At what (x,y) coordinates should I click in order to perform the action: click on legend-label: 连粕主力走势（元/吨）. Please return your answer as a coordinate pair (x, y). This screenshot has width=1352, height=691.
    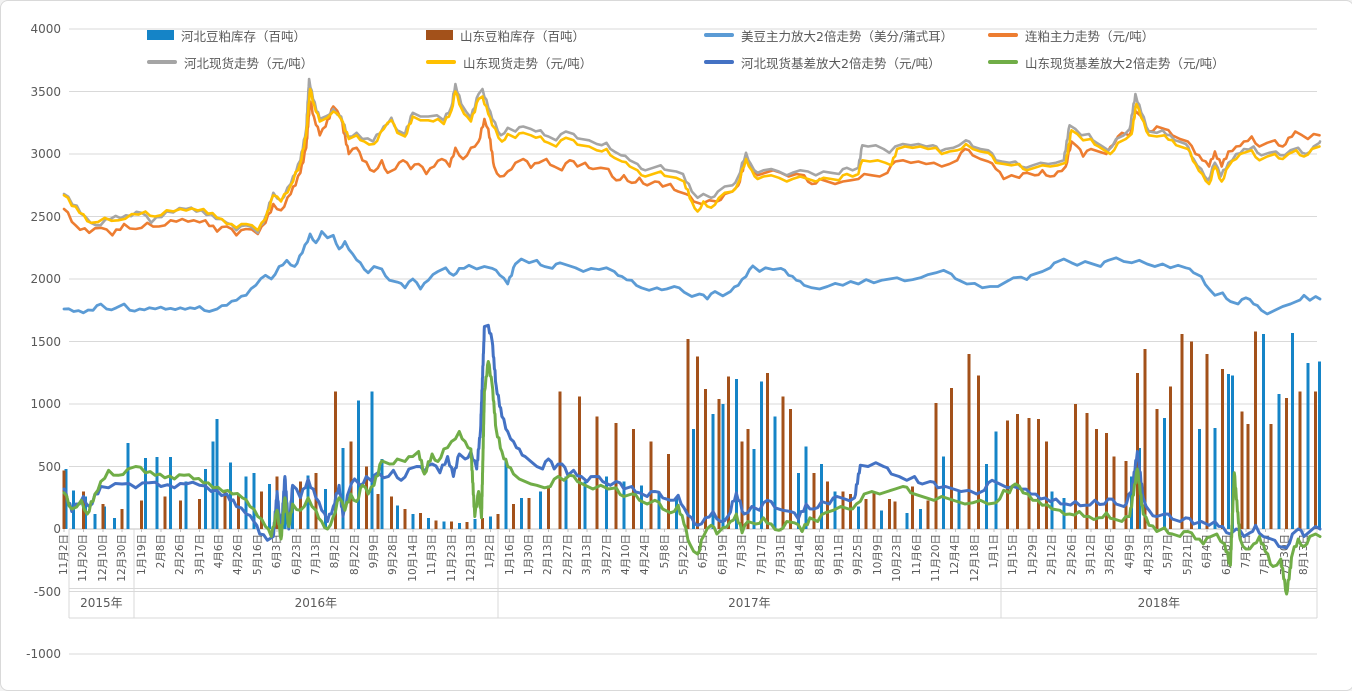
    Looking at the image, I should click on (1090, 36).